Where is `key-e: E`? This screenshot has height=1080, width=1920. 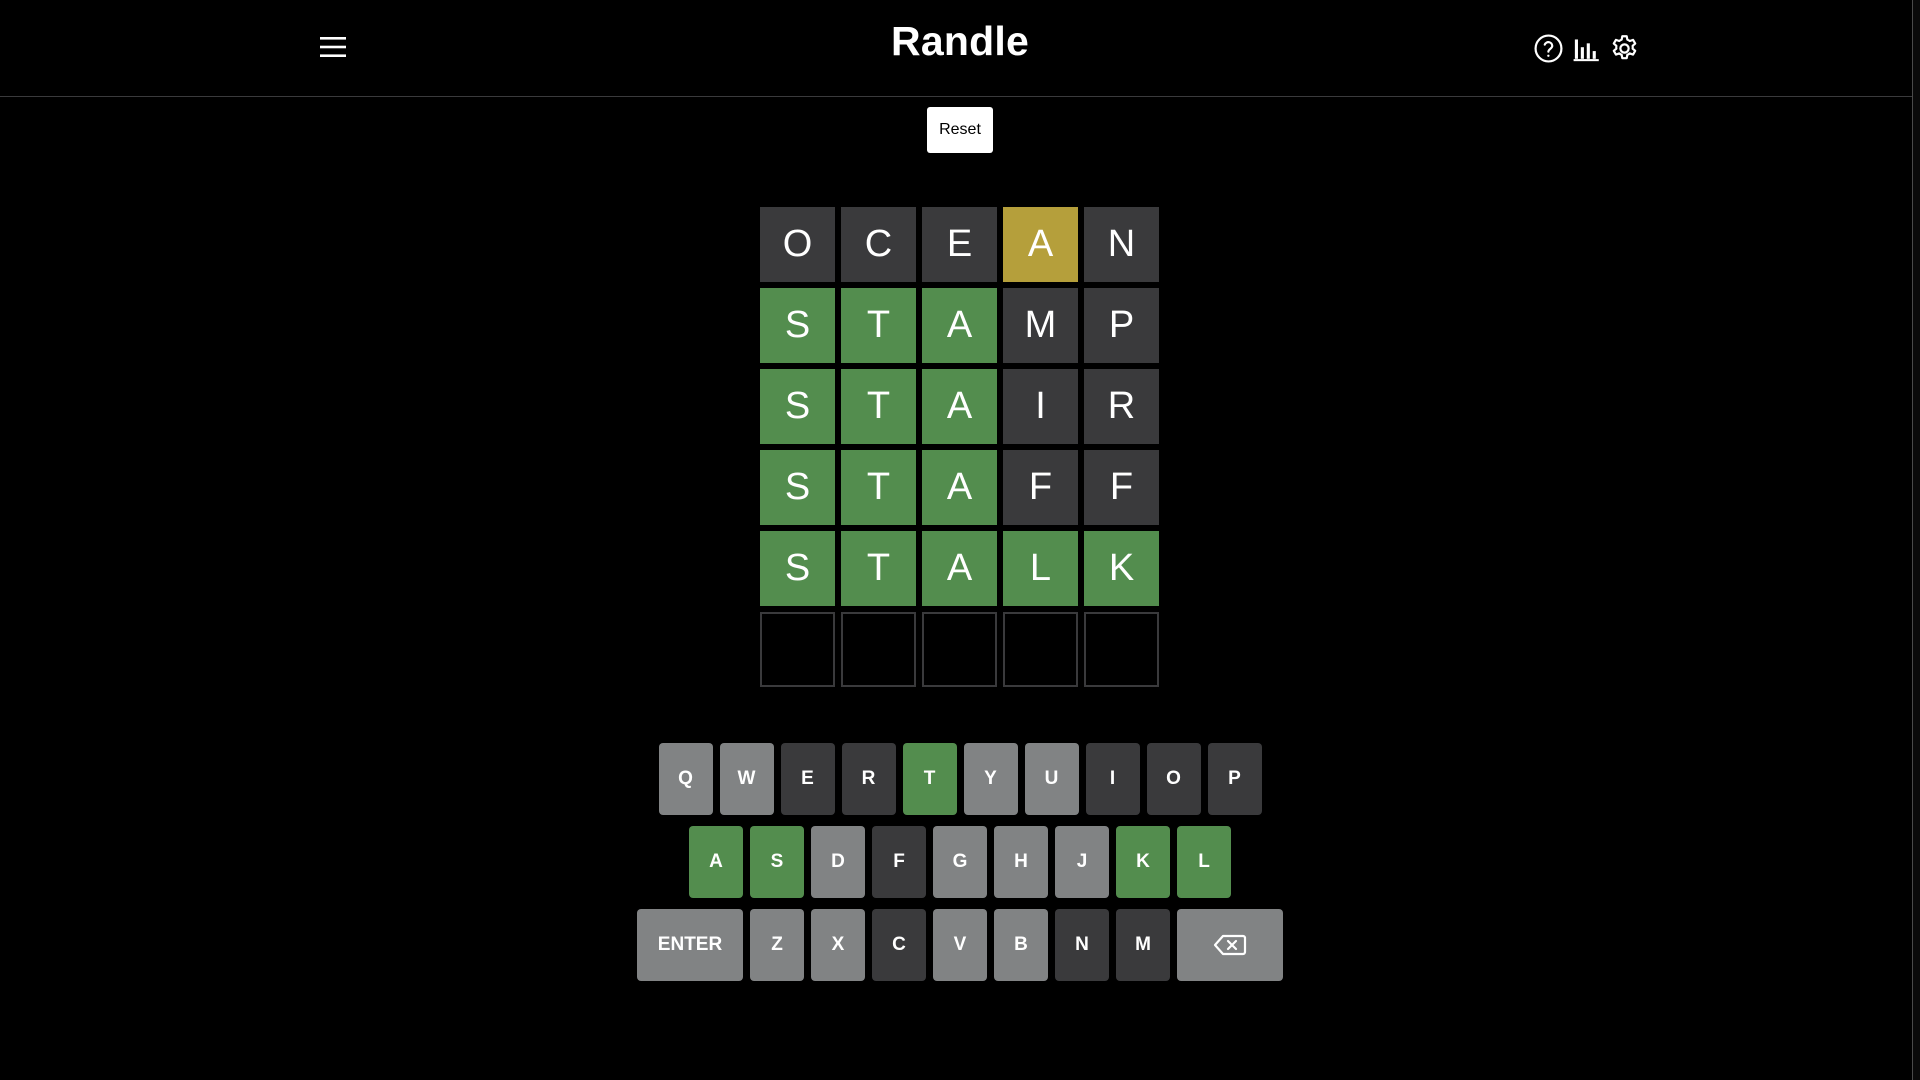 key-e: E is located at coordinates (807, 779).